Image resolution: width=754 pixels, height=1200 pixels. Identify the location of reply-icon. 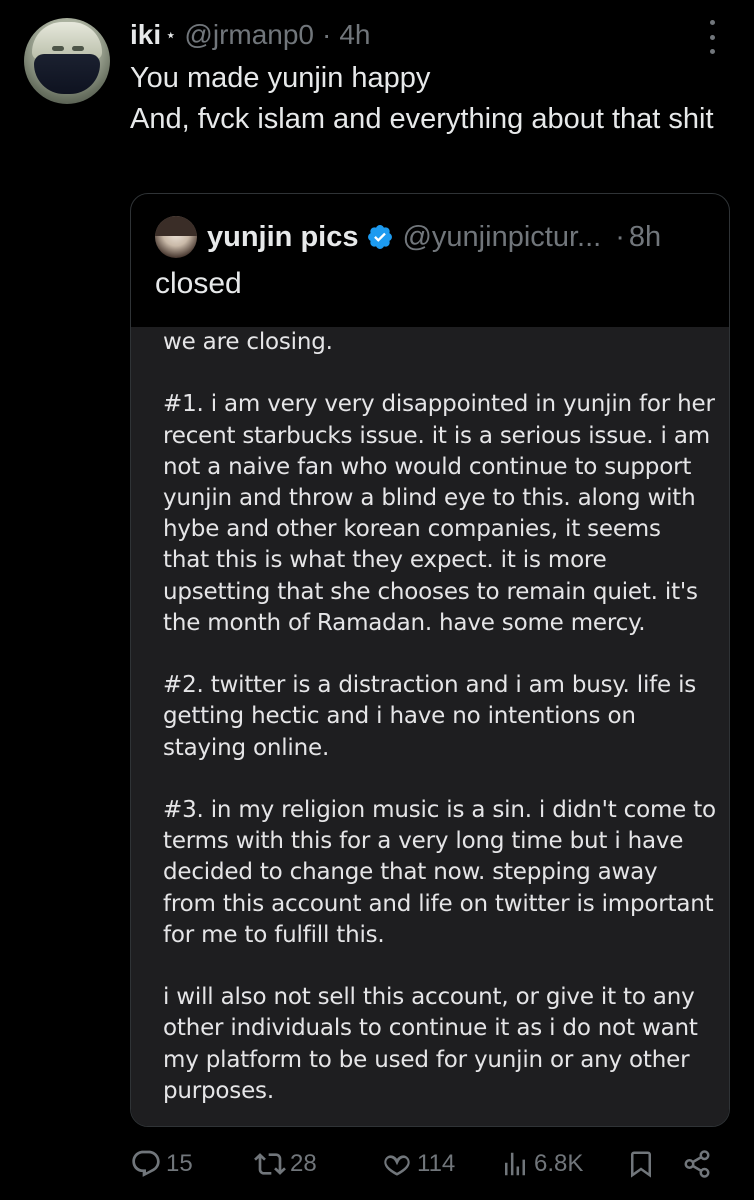
(146, 1164).